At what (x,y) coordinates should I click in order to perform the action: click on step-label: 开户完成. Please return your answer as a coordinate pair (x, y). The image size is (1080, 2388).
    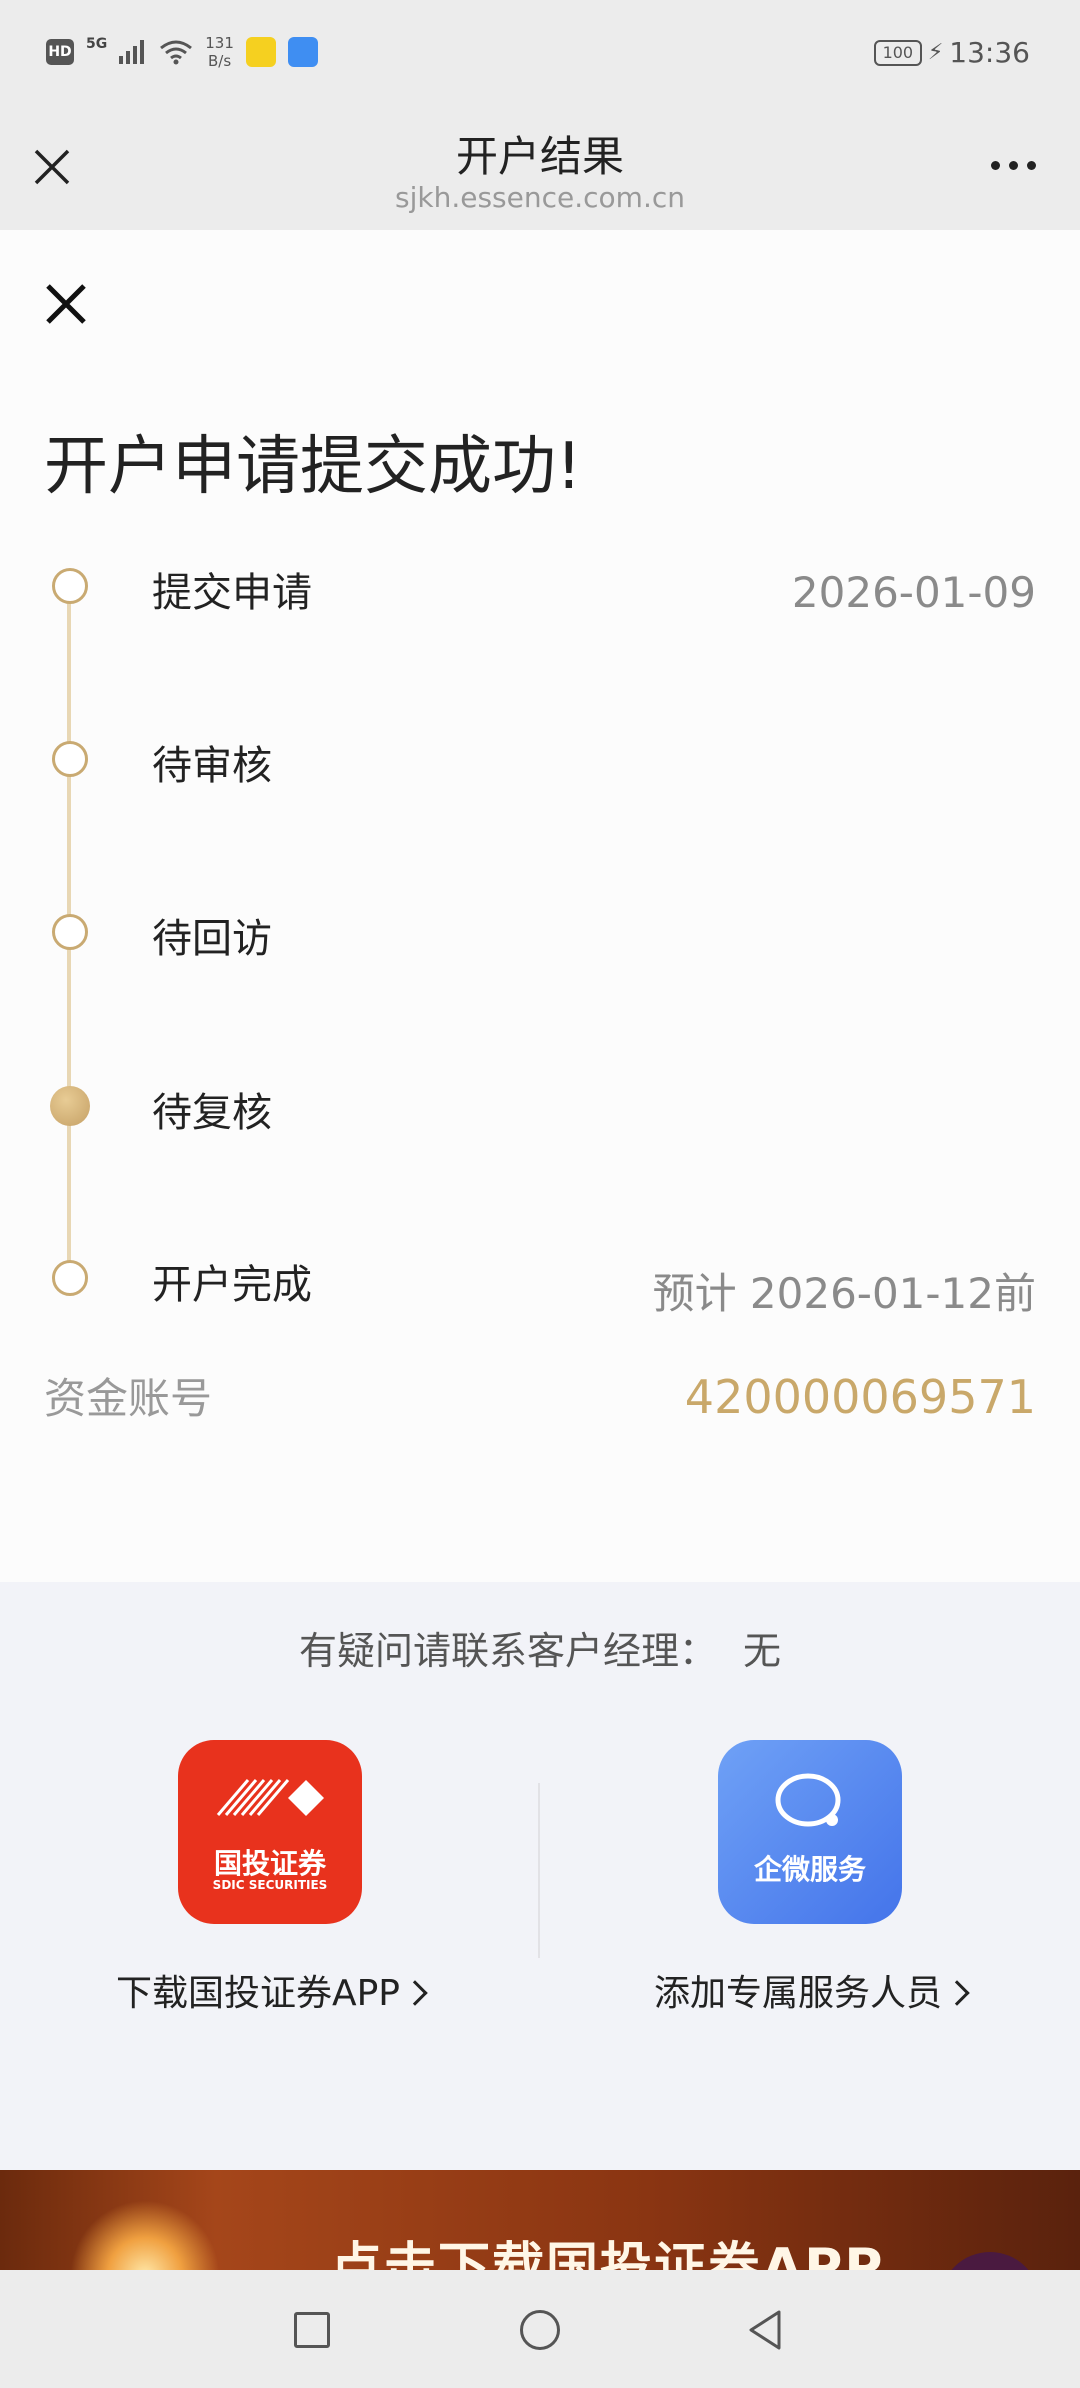
    Looking at the image, I should click on (232, 1285).